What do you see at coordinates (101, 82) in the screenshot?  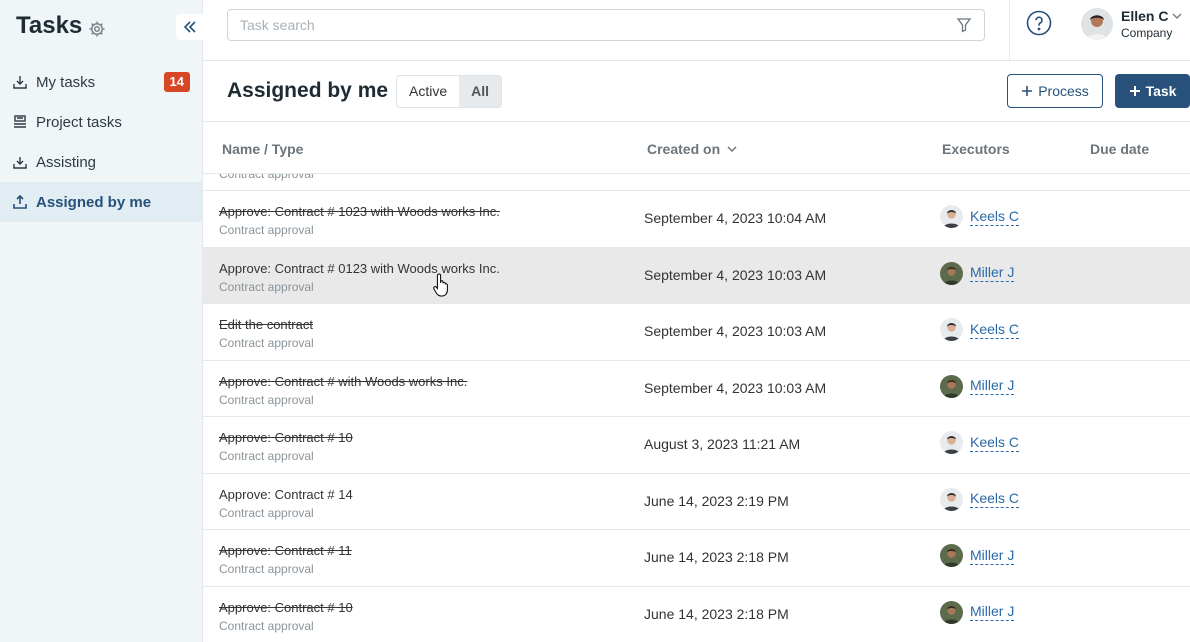 I see `sidebar-item-my-tasks: My tasks 14` at bounding box center [101, 82].